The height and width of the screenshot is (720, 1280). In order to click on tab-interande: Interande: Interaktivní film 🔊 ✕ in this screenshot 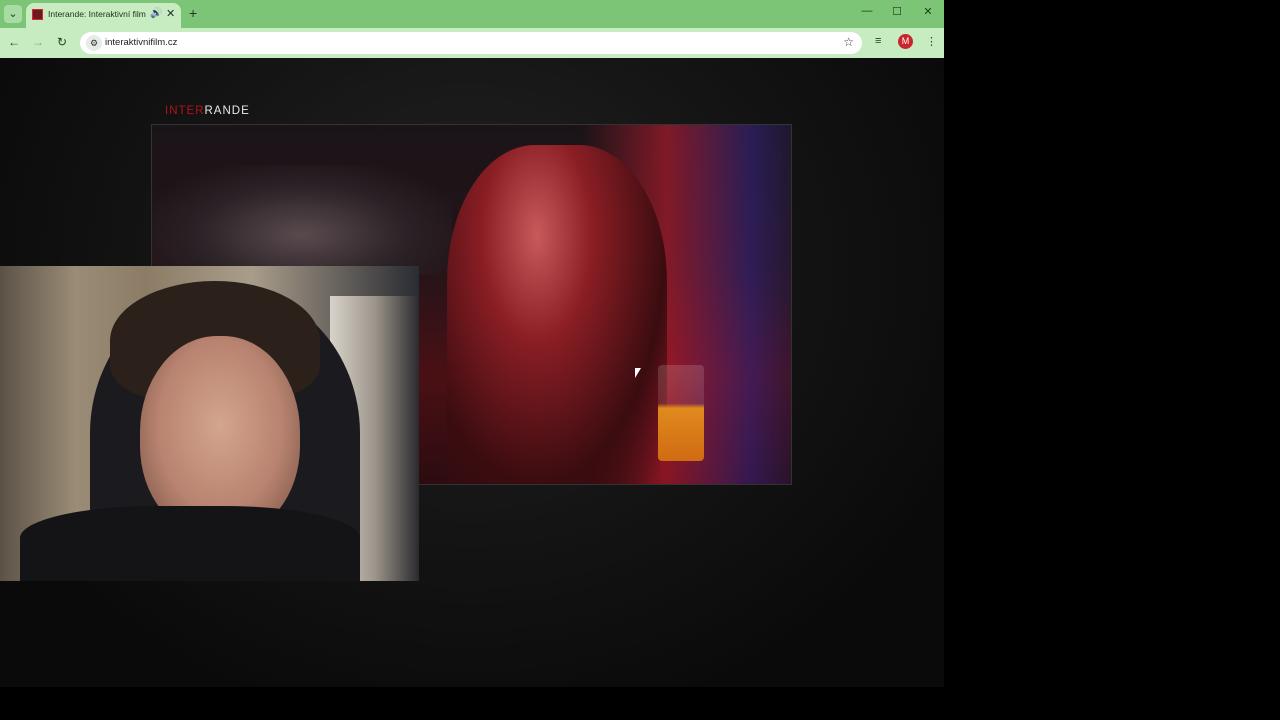, I will do `click(103, 15)`.